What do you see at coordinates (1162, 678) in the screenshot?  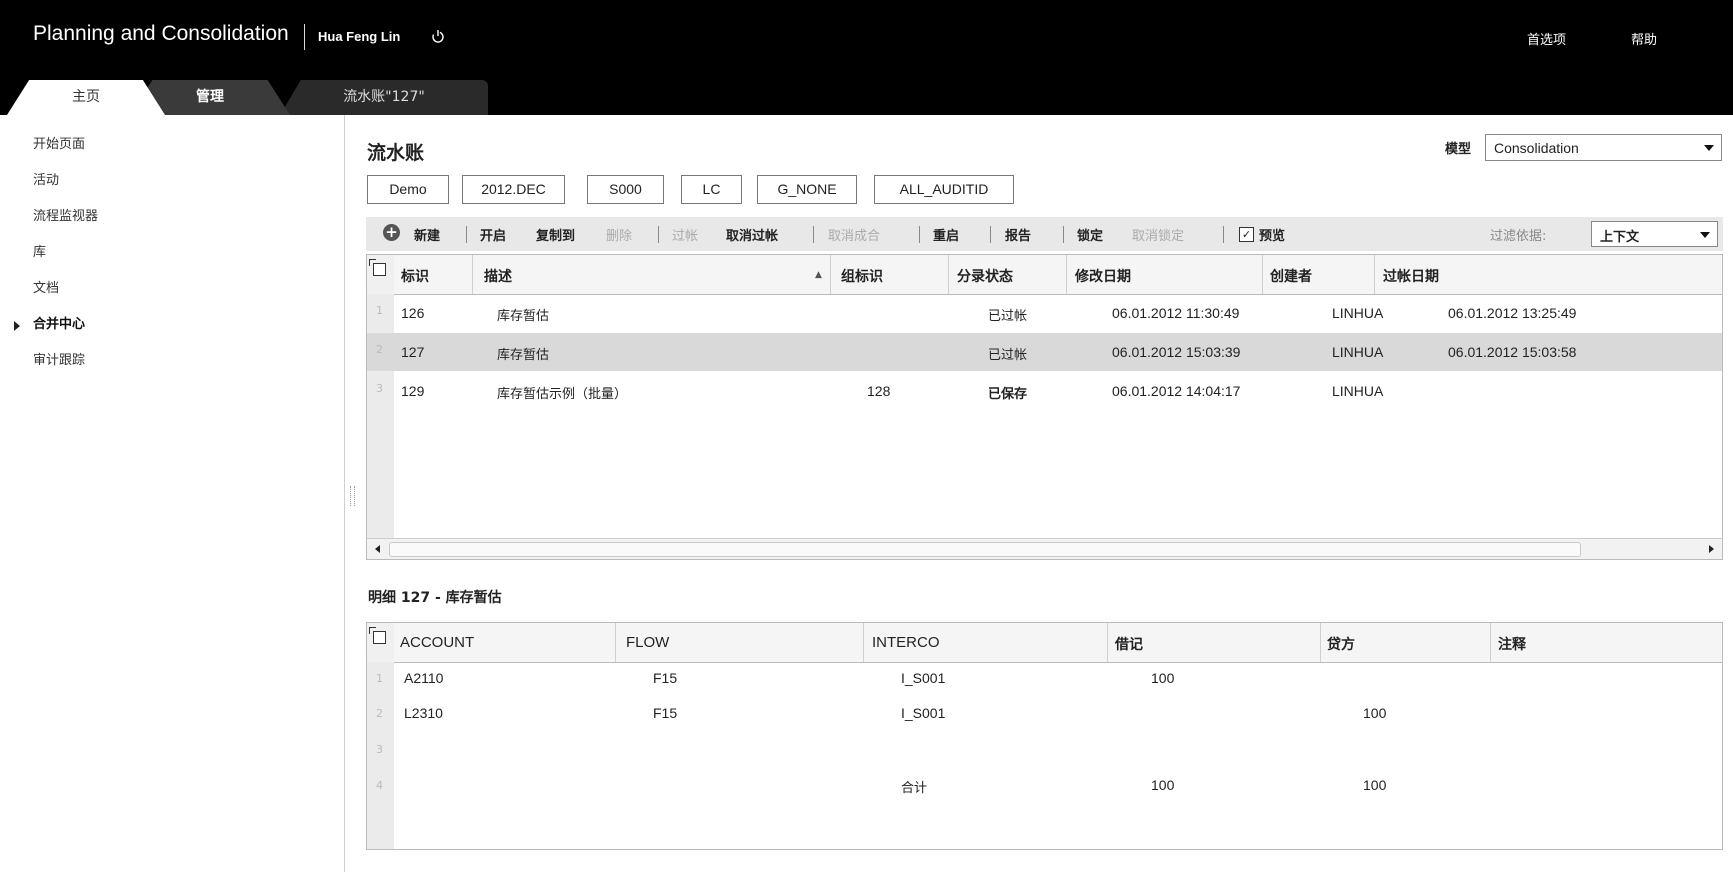 I see `cell-debit: 100` at bounding box center [1162, 678].